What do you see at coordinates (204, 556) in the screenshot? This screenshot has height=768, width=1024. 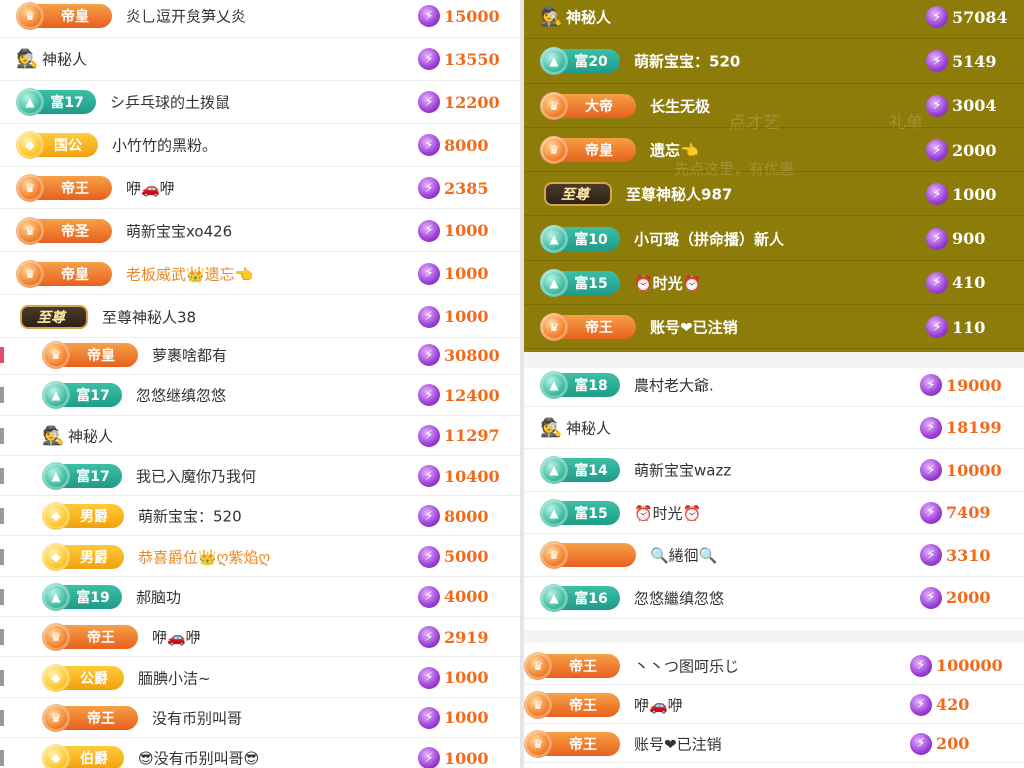 I see `user-name: 恭喜爵位👑ღ紫焰ღ` at bounding box center [204, 556].